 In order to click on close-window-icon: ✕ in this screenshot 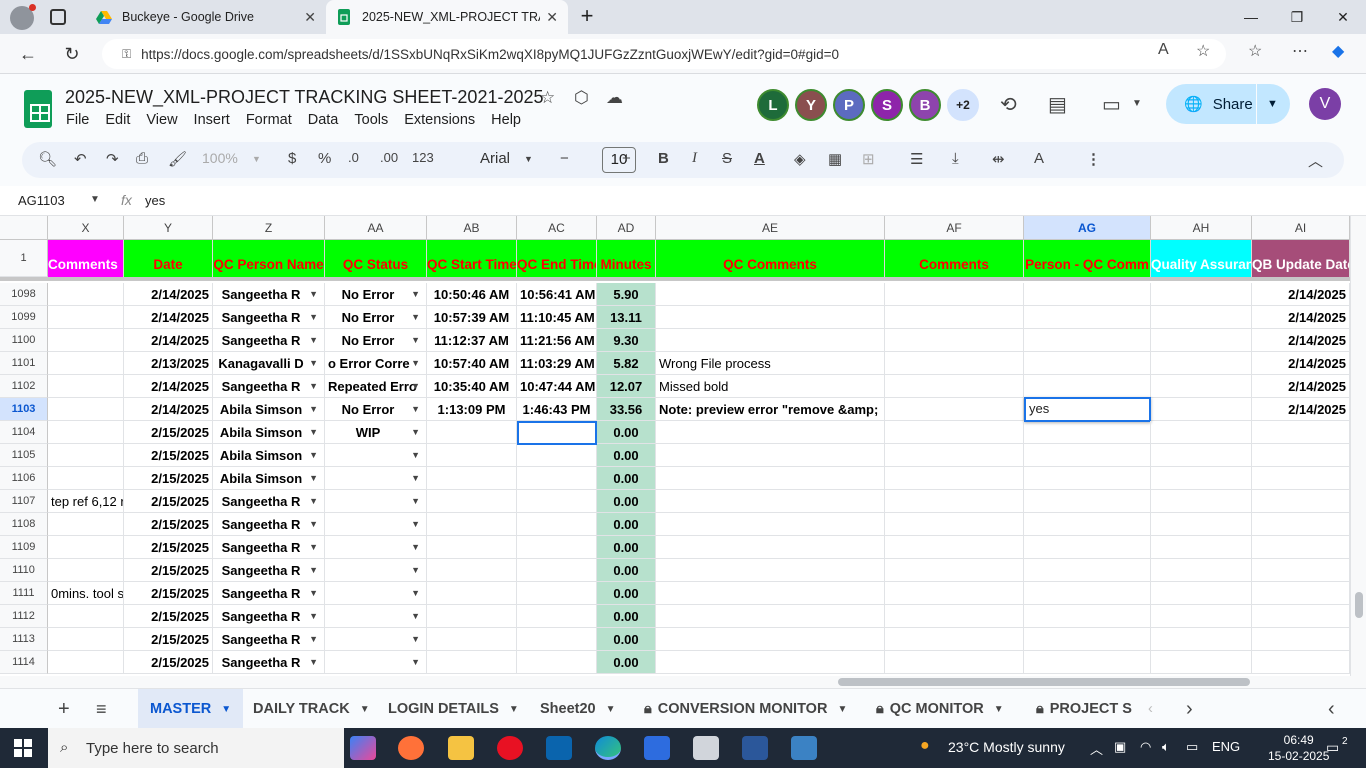, I will do `click(1343, 17)`.